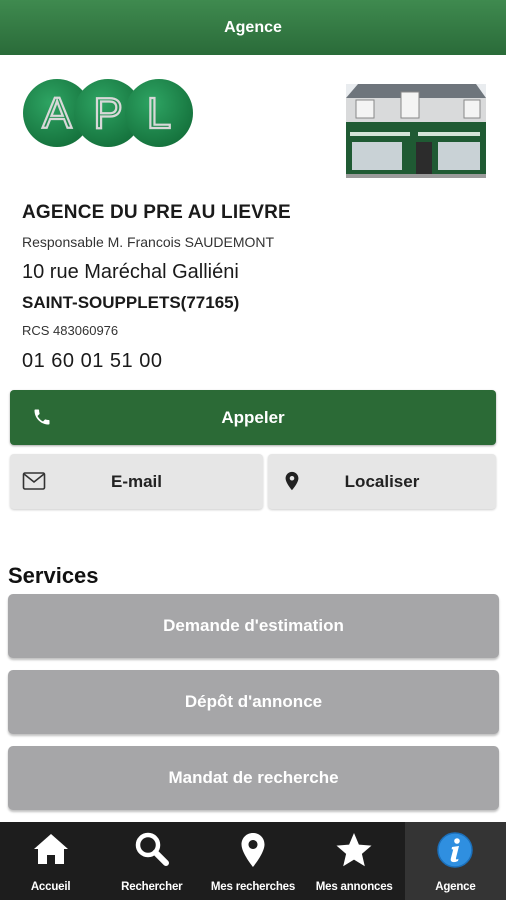  Describe the element at coordinates (70, 330) in the screenshot. I see `agency-rcs: RCS 483060976` at that location.